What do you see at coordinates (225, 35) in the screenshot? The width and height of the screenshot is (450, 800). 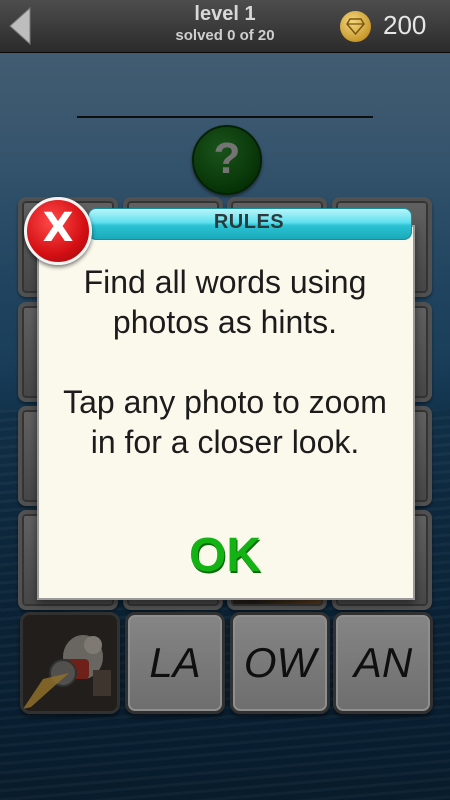 I see `level-progress: solved 0 of 20` at bounding box center [225, 35].